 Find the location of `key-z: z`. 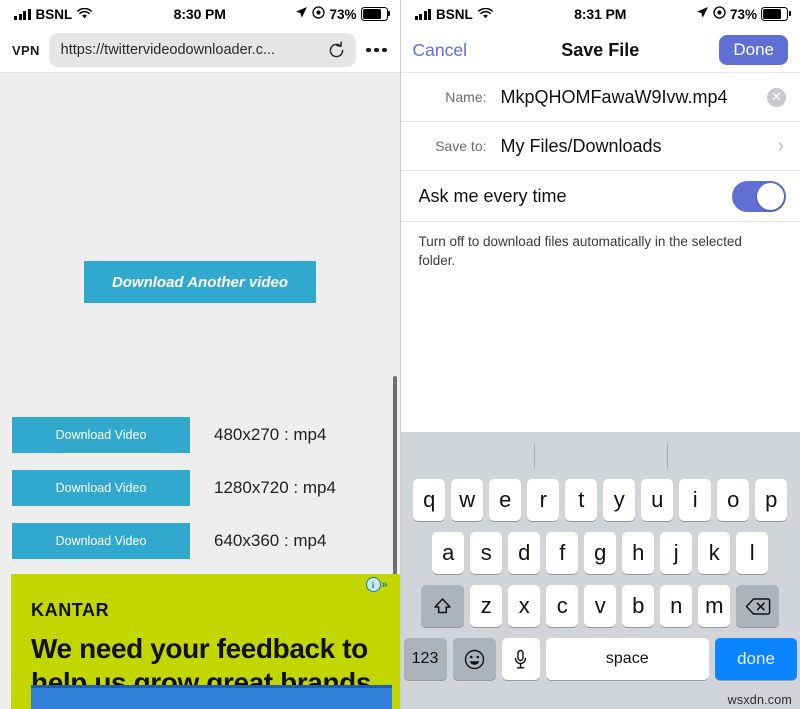

key-z: z is located at coordinates (486, 606).